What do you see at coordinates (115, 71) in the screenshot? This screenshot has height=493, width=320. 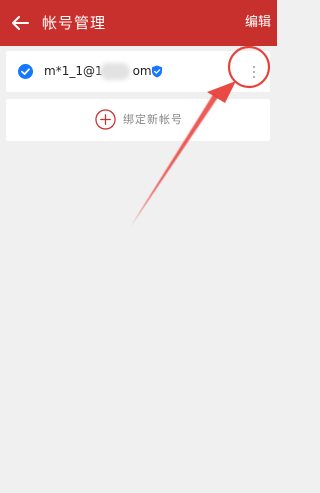 I see `redacted-mask` at bounding box center [115, 71].